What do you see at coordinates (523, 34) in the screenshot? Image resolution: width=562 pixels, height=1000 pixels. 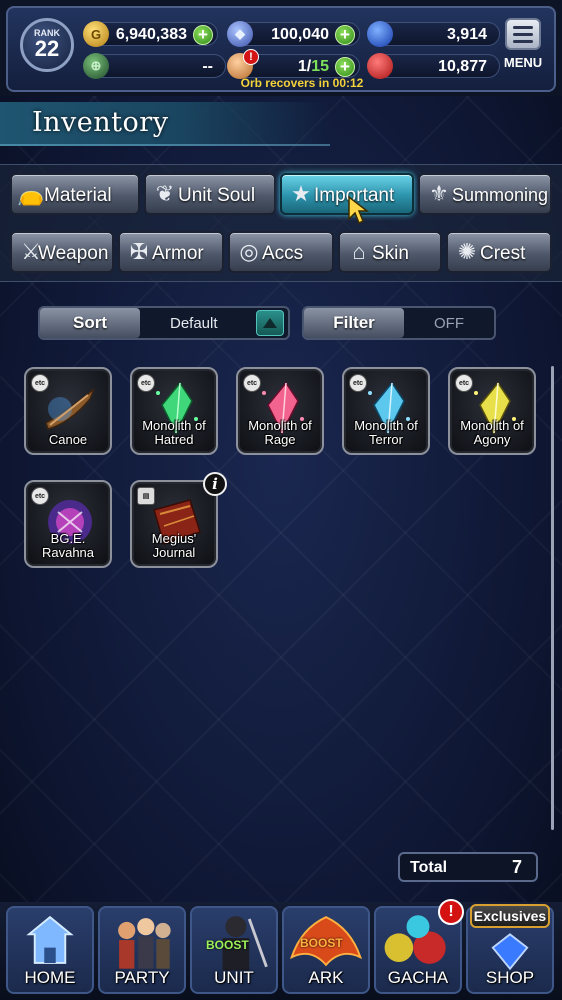 I see `hamburger-icon` at bounding box center [523, 34].